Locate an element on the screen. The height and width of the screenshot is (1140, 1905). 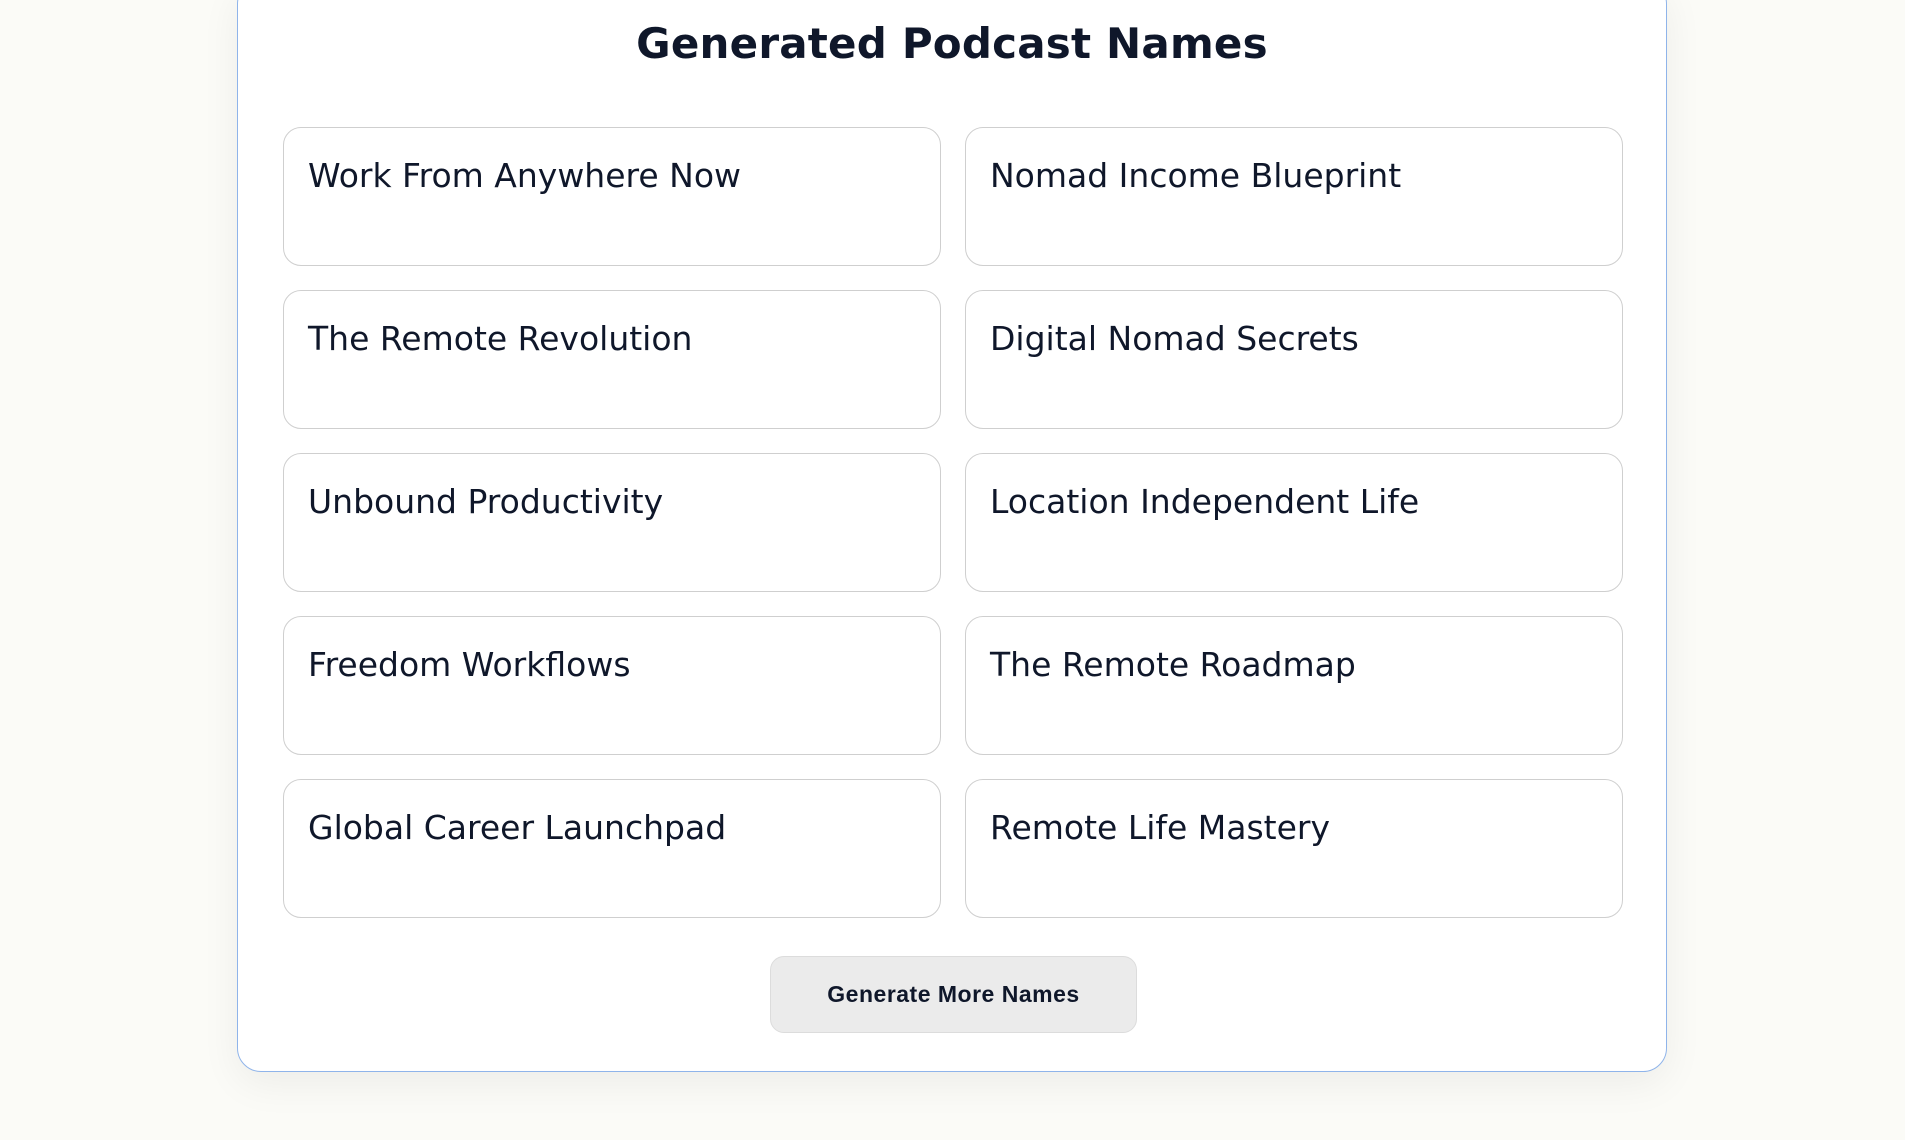
name-card-4: Digital Nomad Secrets is located at coordinates (1294, 359).